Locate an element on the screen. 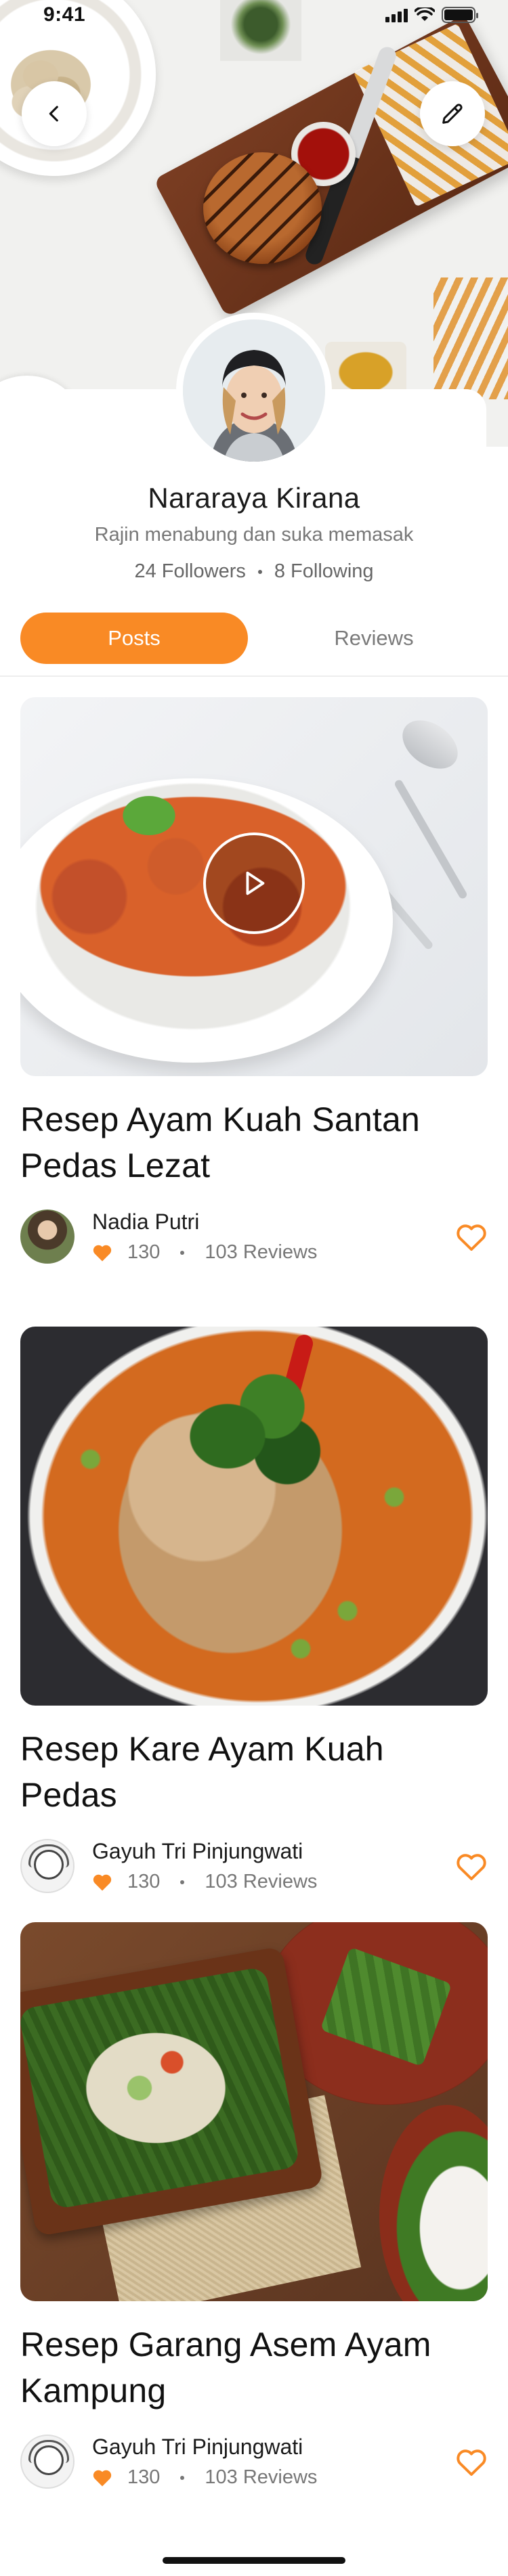 Image resolution: width=508 pixels, height=2576 pixels. home-indicator is located at coordinates (254, 2560).